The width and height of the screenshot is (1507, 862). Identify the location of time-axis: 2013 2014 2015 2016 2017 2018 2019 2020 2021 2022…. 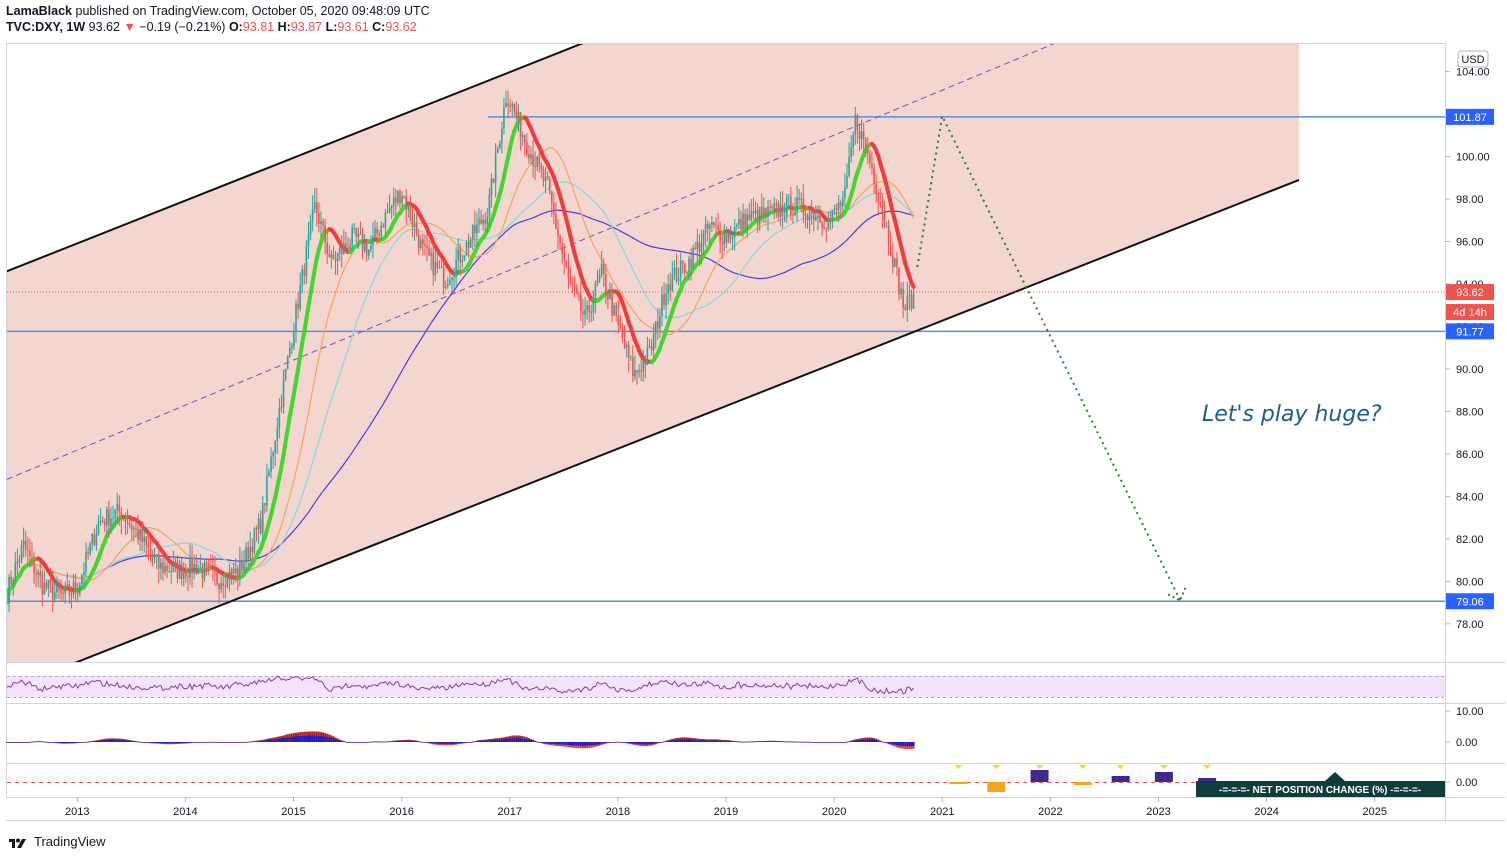
(726, 807).